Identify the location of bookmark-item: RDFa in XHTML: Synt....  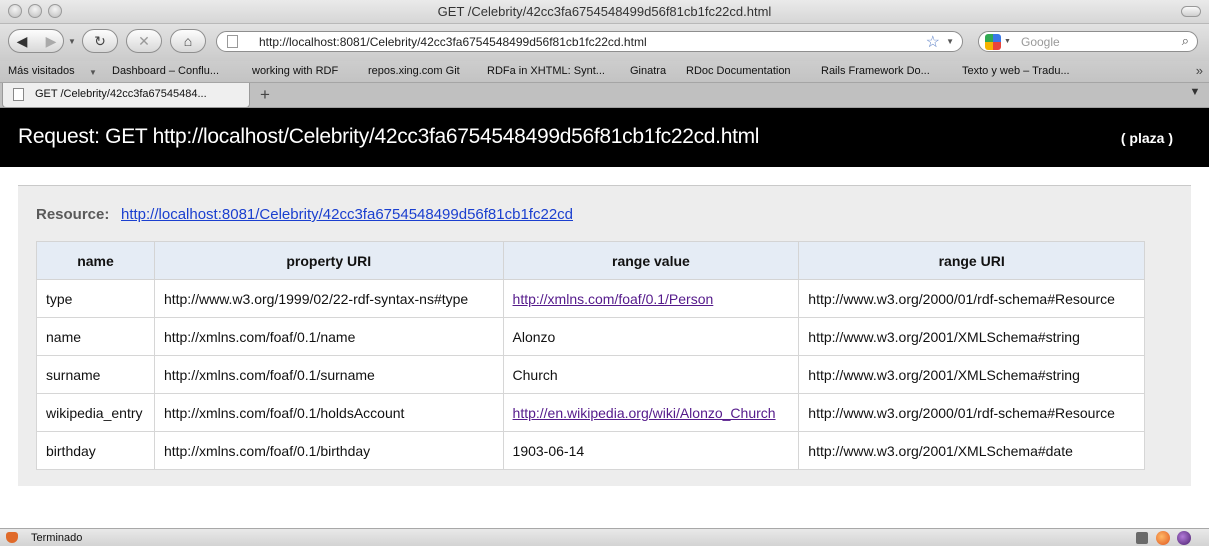
(546, 71).